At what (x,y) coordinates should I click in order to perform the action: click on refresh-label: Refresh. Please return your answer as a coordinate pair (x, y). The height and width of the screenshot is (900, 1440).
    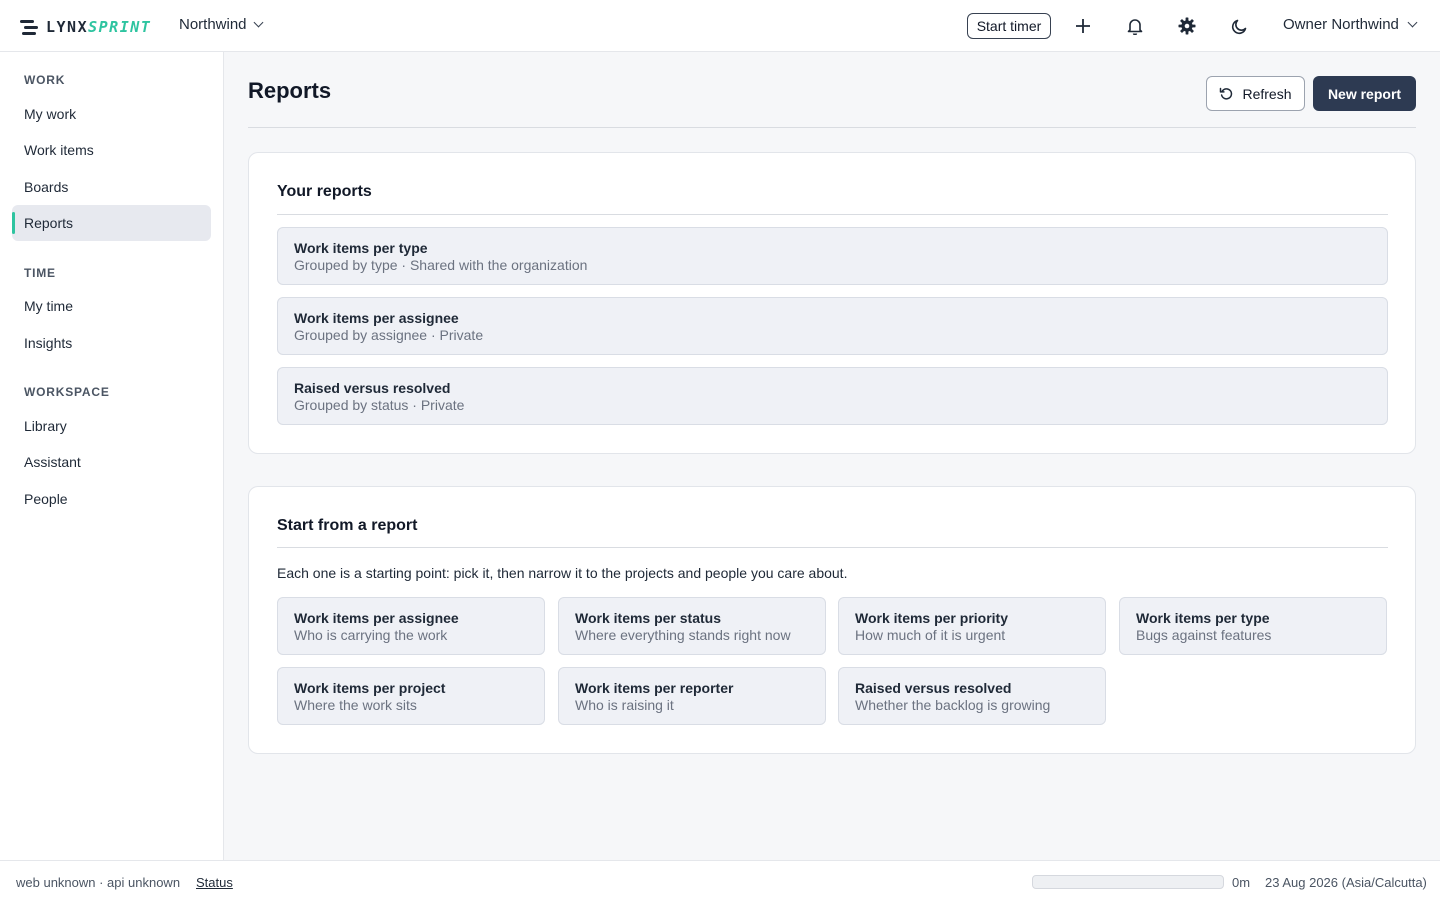
    Looking at the image, I should click on (1267, 93).